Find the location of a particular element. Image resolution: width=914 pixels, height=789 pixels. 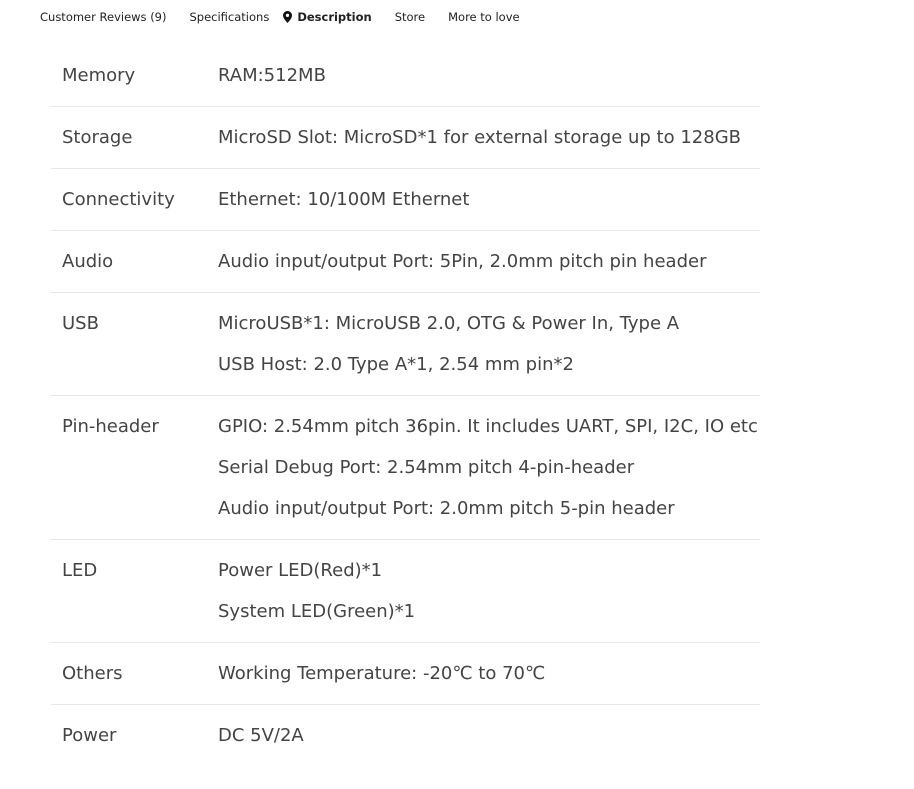

spec-label: Power is located at coordinates (89, 735).